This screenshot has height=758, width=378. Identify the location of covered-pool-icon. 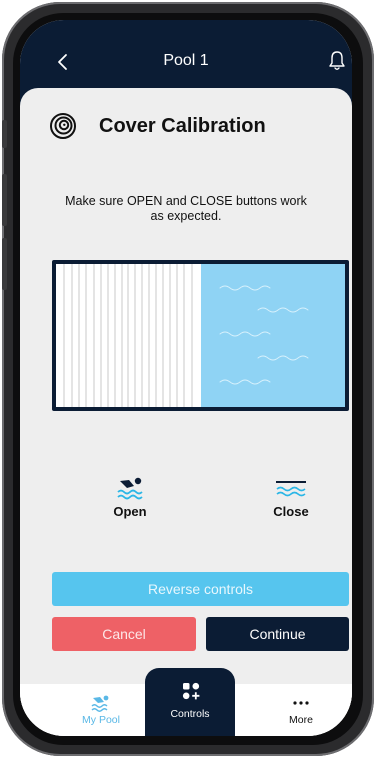
(291, 489).